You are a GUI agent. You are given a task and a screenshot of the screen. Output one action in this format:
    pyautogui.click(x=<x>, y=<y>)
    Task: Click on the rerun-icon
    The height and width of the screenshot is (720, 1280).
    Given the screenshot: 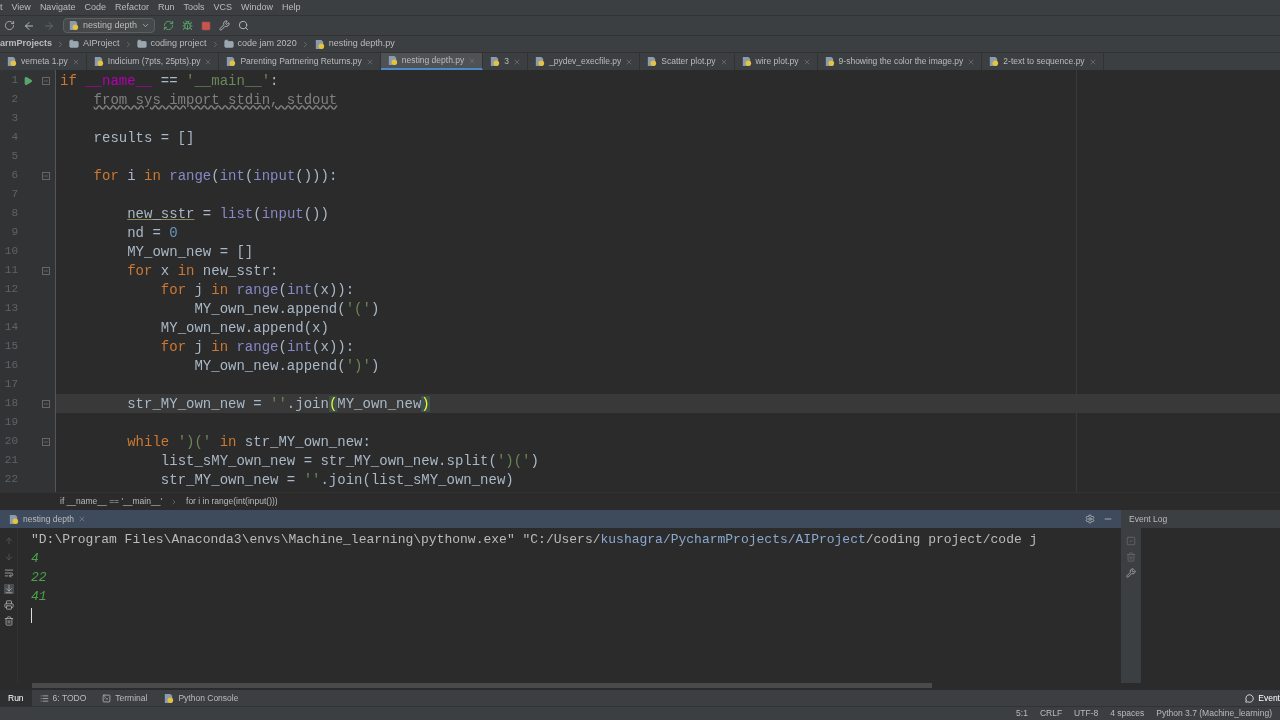 What is the action you would take?
    pyautogui.click(x=169, y=25)
    